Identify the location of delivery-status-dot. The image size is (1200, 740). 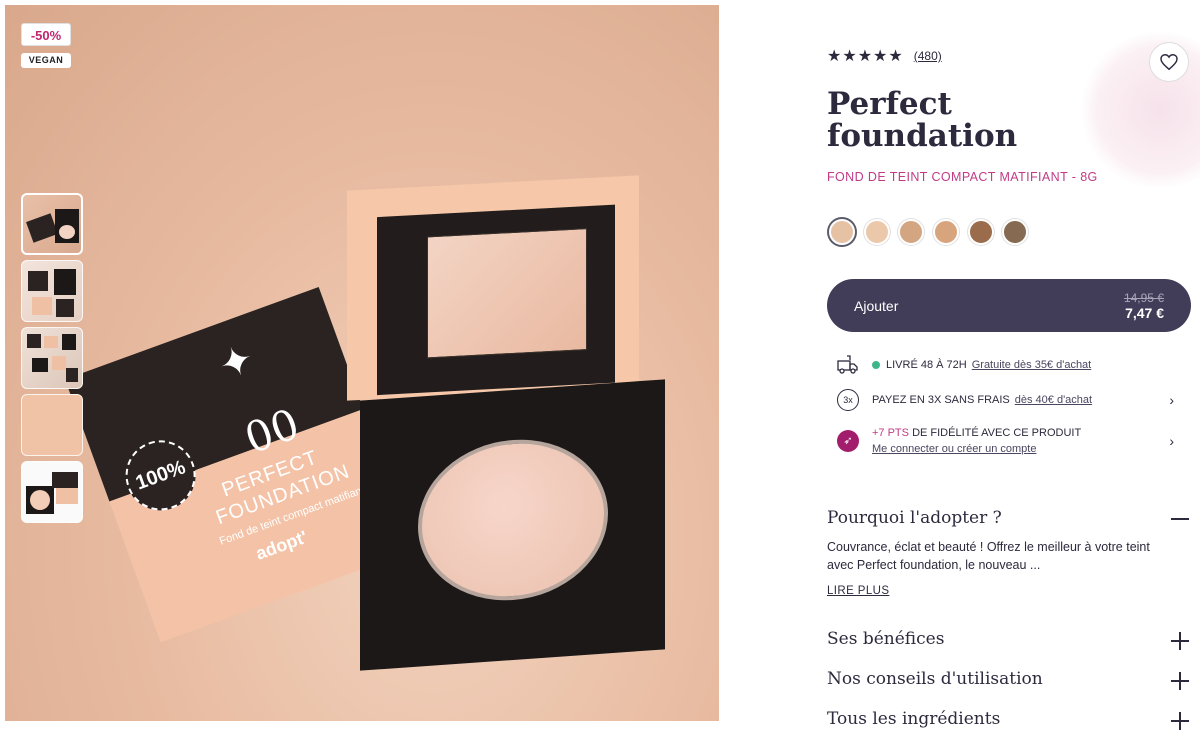
(876, 365).